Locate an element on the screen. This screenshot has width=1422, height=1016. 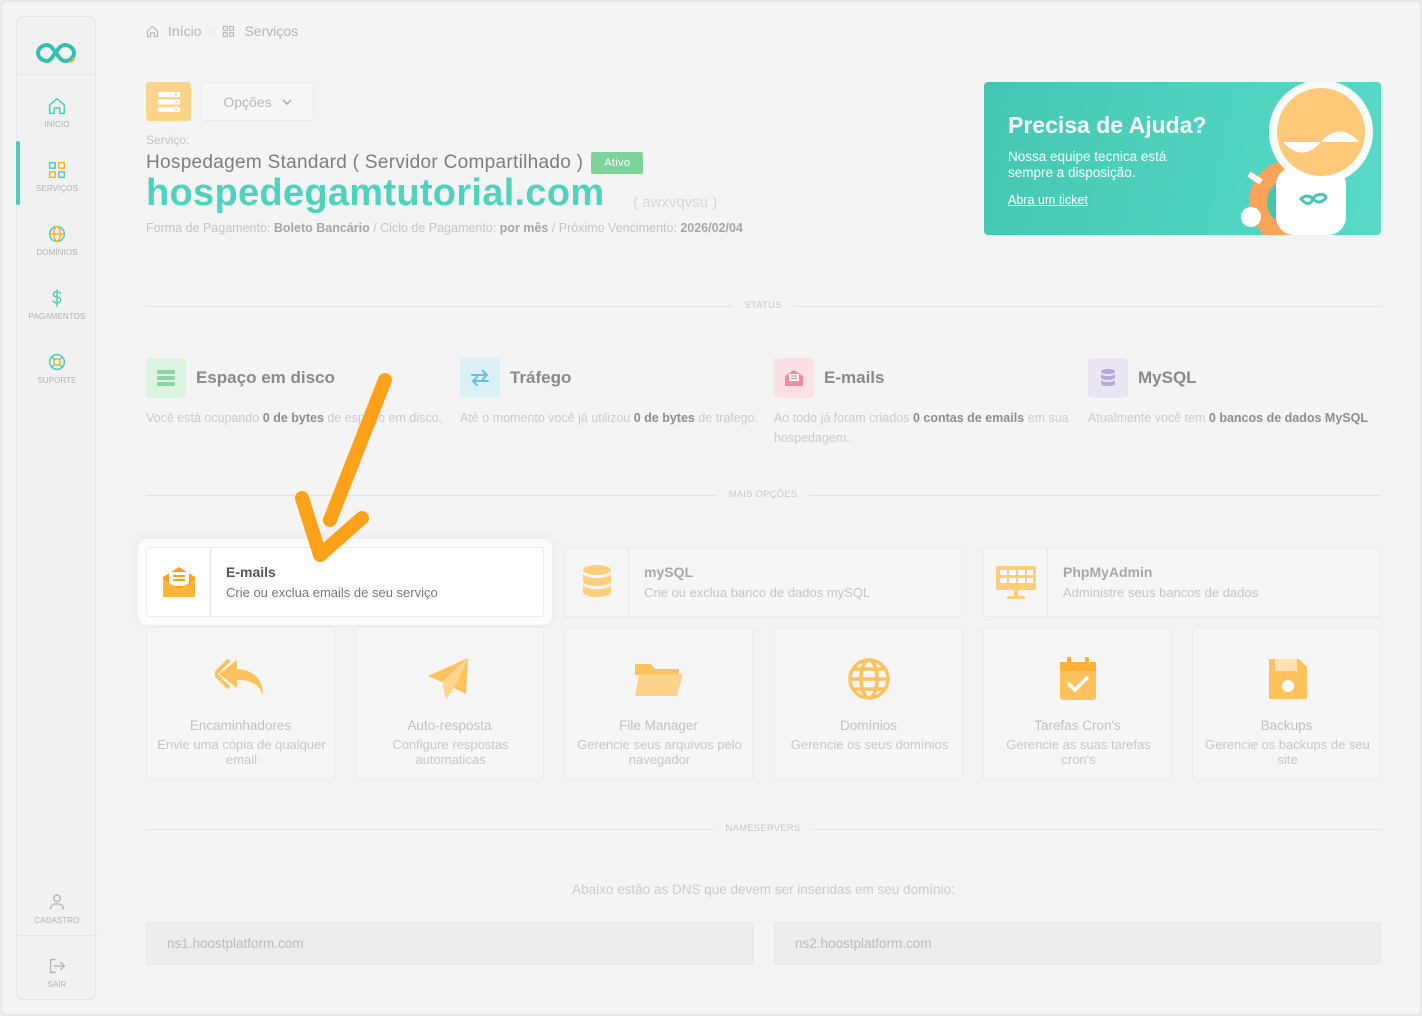
tile-title: Encaminhadores is located at coordinates (240, 725).